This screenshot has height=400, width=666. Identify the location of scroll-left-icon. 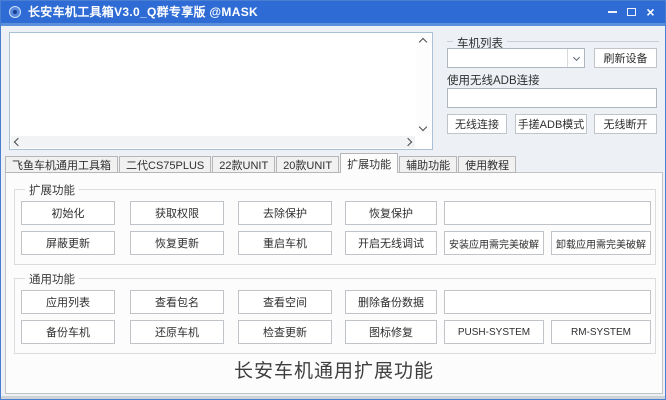
(18, 142).